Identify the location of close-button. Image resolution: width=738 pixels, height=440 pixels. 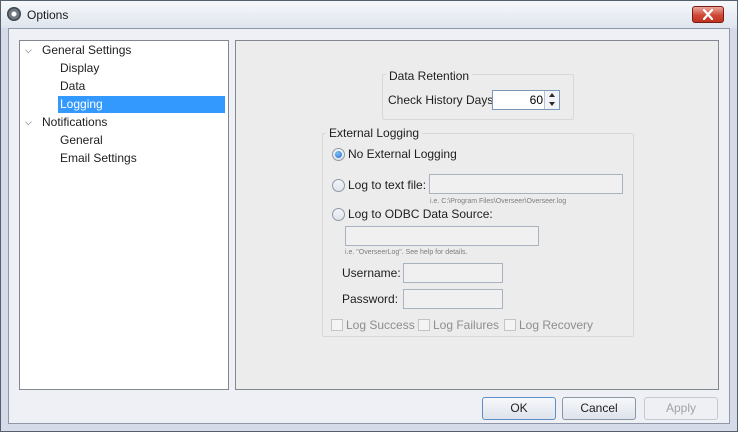
(708, 14).